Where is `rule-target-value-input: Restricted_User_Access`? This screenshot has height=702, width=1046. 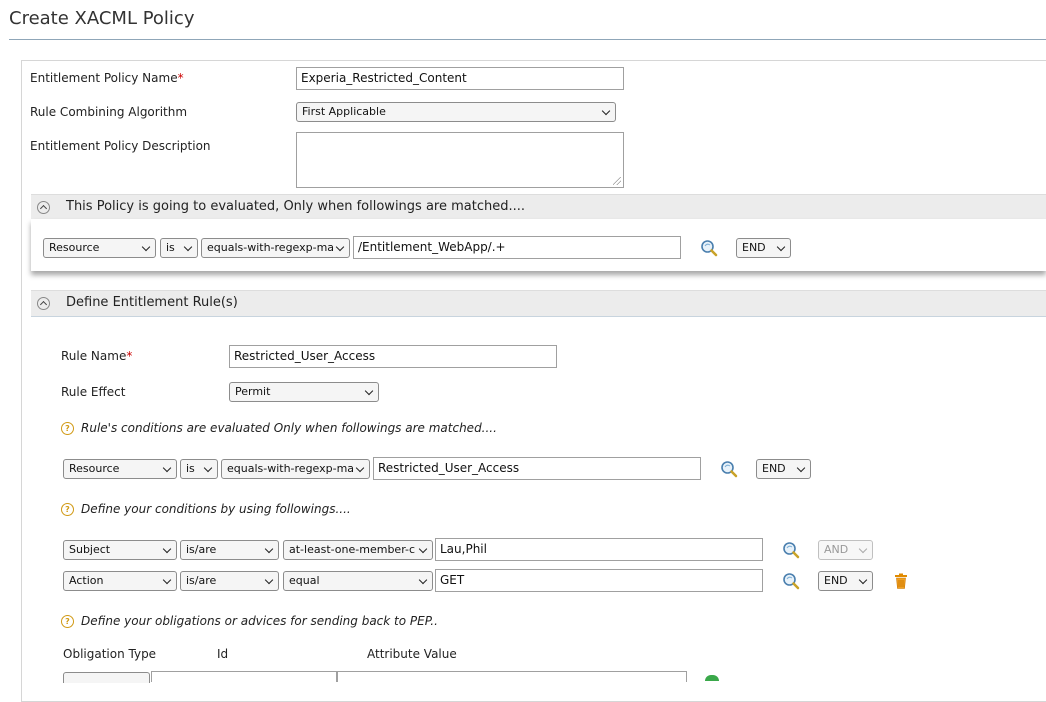 rule-target-value-input: Restricted_User_Access is located at coordinates (537, 468).